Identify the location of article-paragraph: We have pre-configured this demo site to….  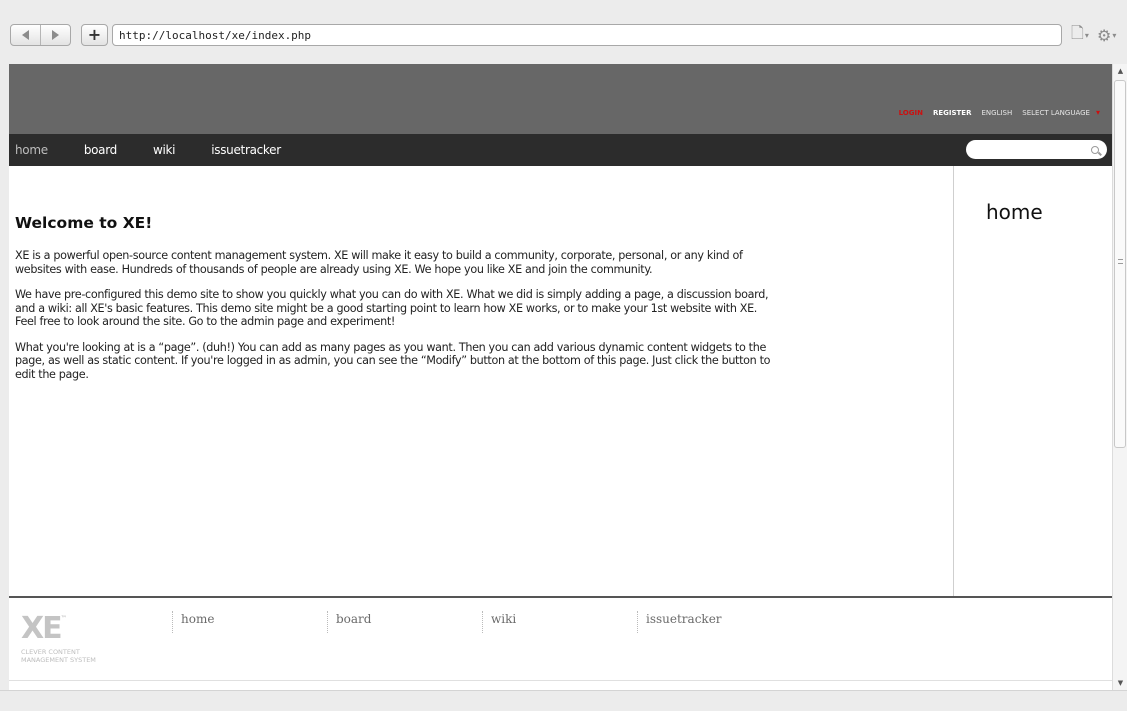
(392, 308).